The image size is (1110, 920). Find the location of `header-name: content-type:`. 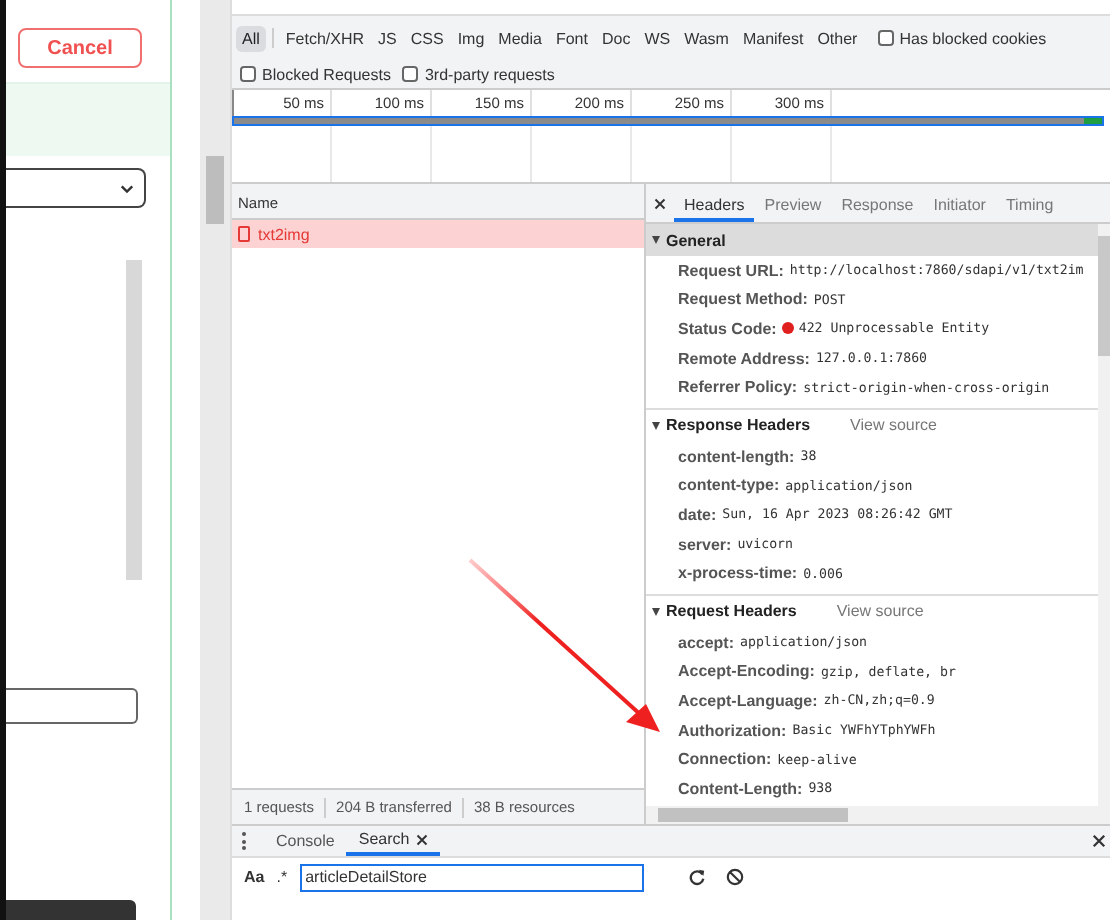

header-name: content-type: is located at coordinates (729, 485).